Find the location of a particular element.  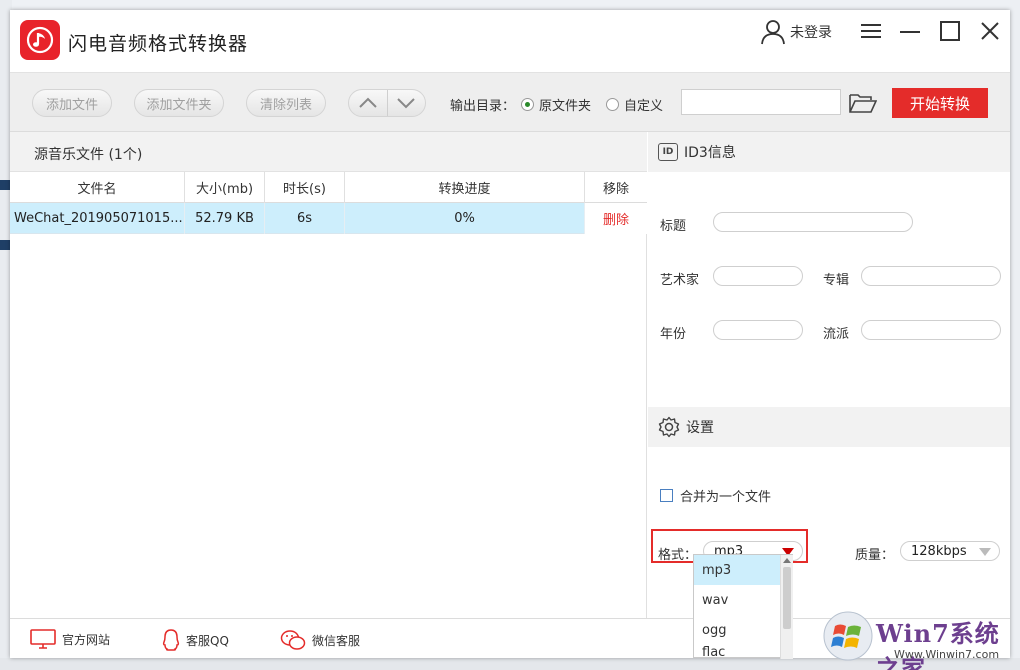

official-website-label: 官方网站 is located at coordinates (86, 639).